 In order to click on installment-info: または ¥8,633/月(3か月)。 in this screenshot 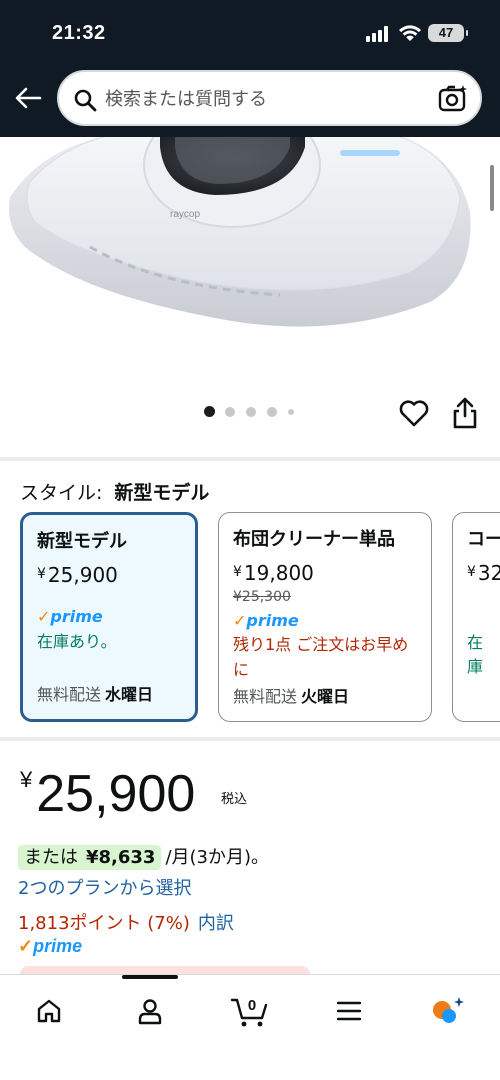, I will do `click(143, 856)`.